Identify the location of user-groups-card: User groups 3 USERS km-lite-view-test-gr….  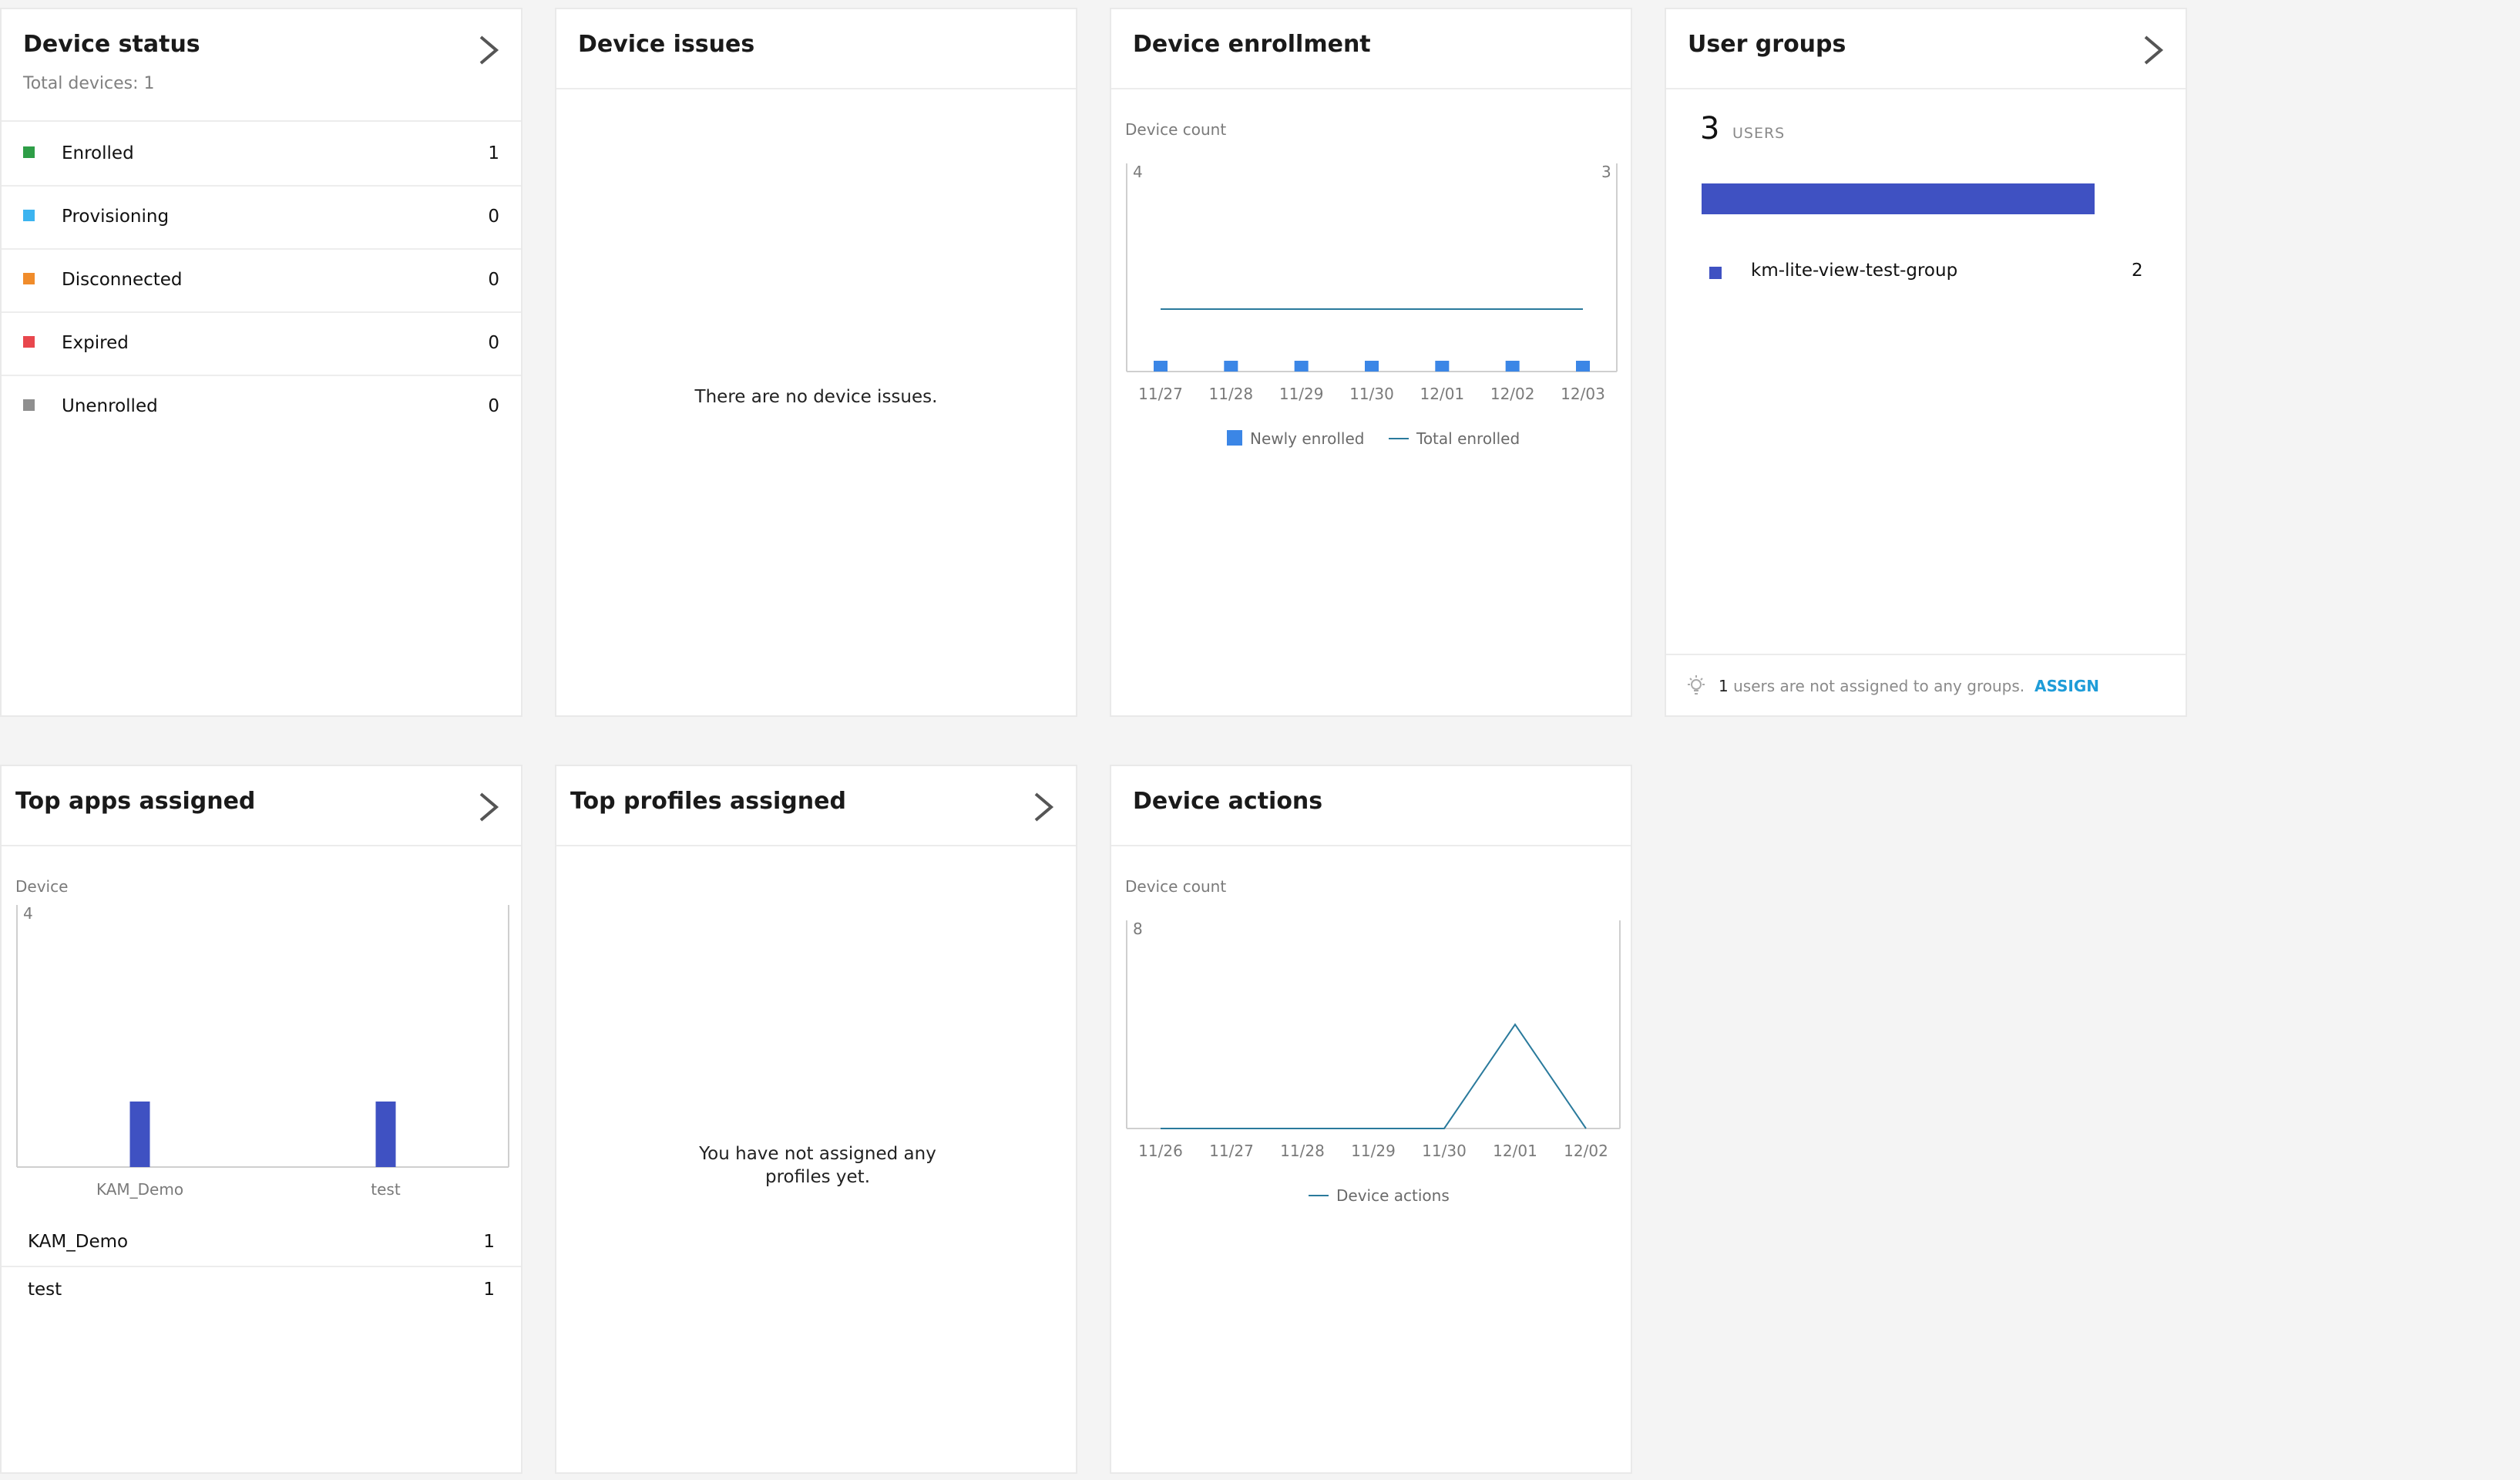
(1926, 363).